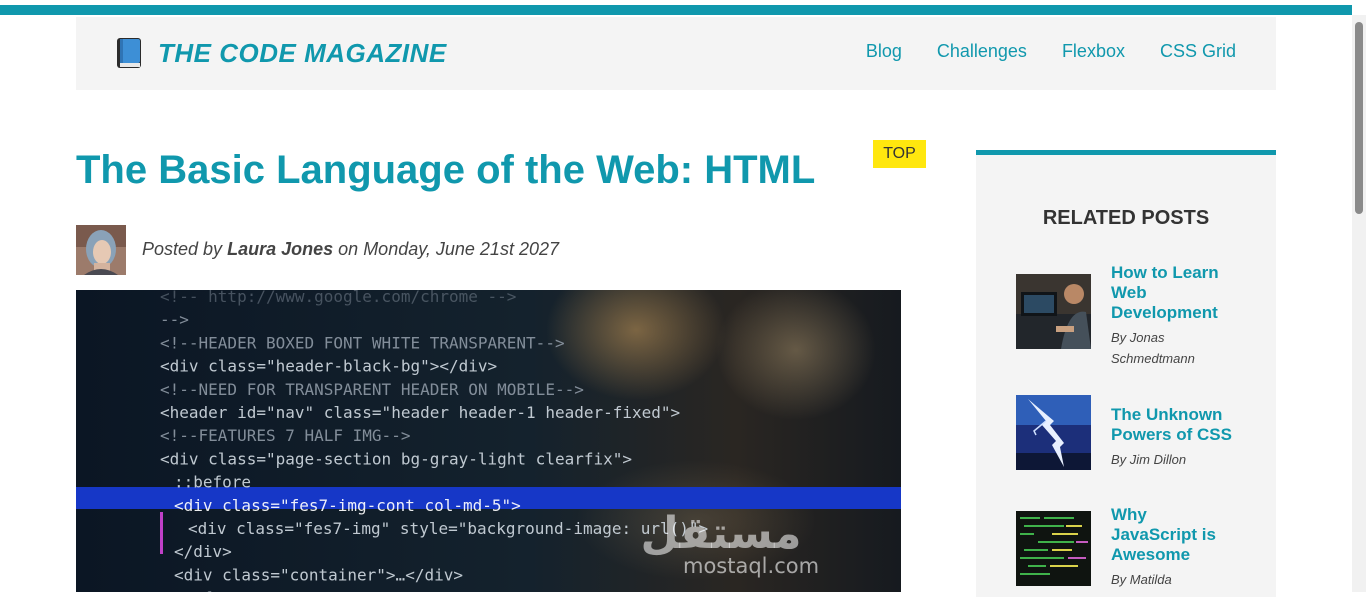 The image size is (1366, 597). I want to click on watermark-arabic: مستقل, so click(721, 533).